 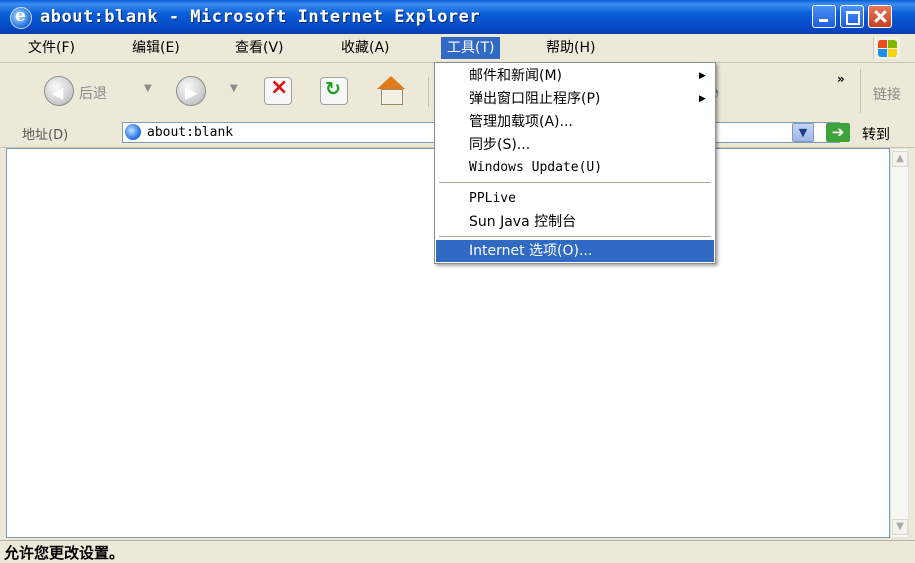 I want to click on go-label: 转到, so click(x=876, y=134).